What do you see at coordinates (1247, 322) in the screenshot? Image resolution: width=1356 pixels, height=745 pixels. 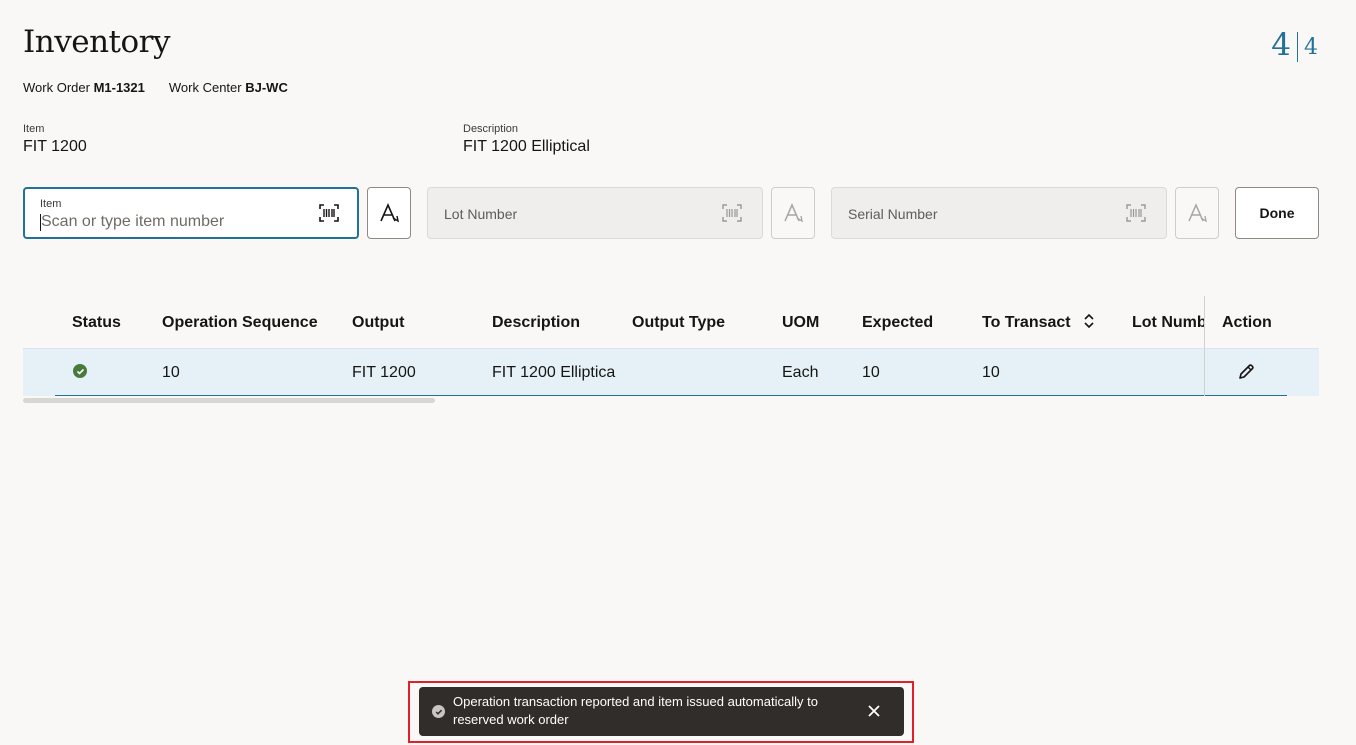 I see `col-action: Action` at bounding box center [1247, 322].